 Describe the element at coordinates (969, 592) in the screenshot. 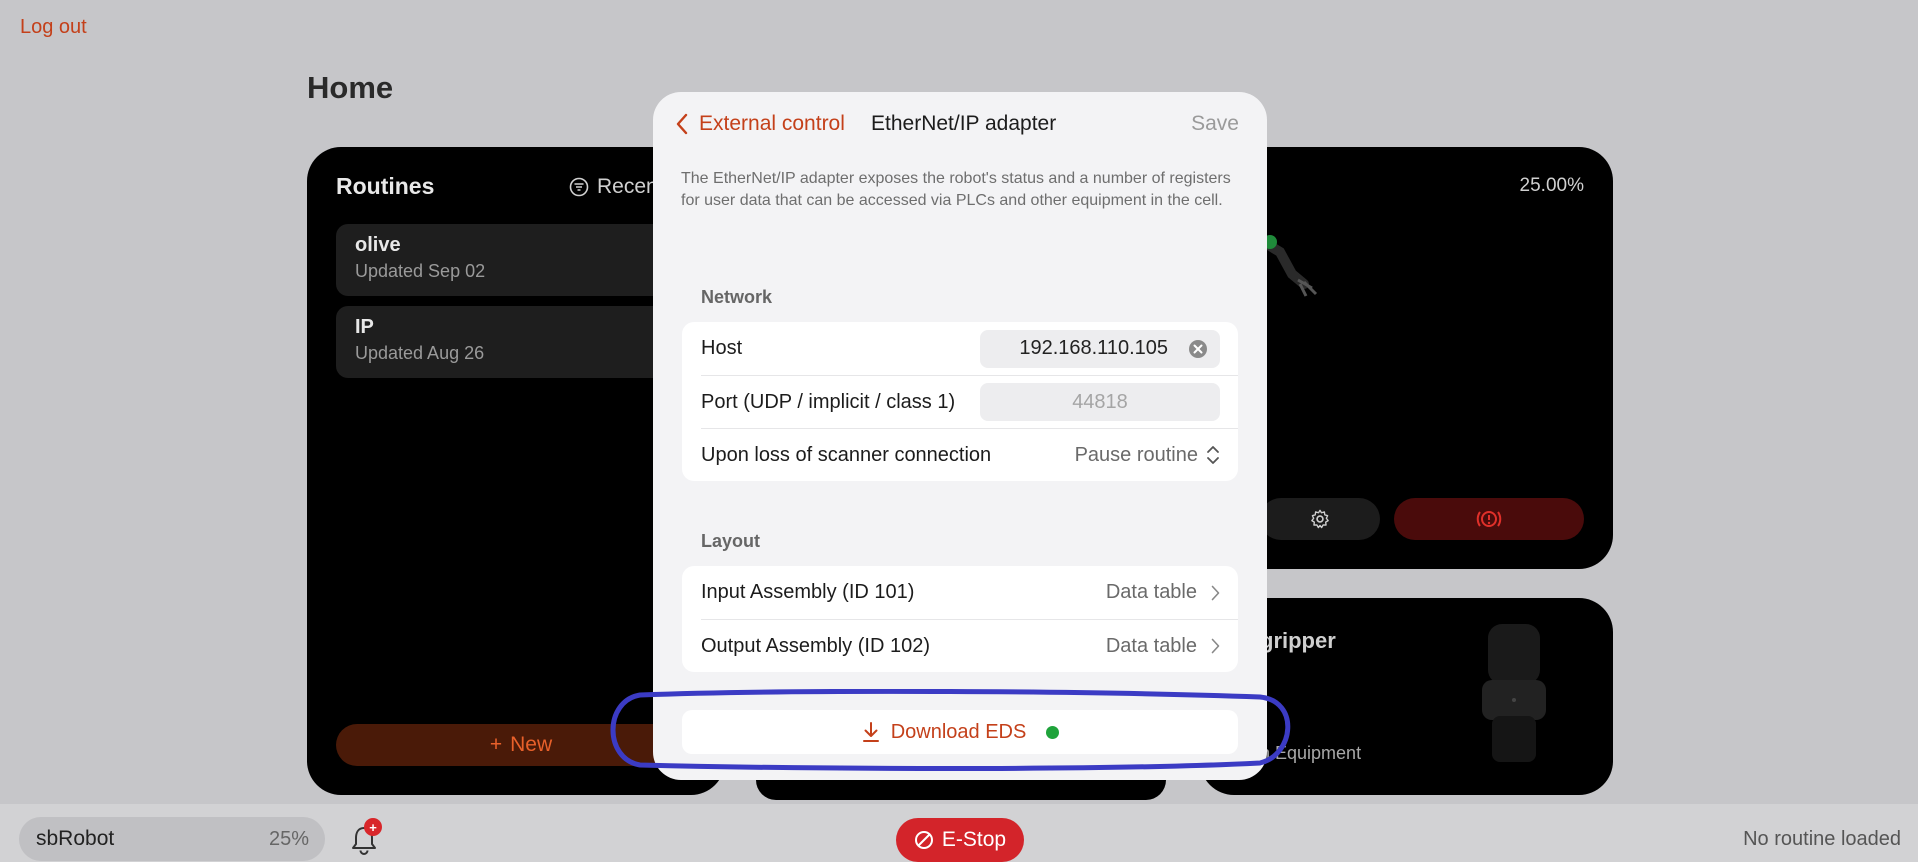

I see `input-assembly-row: Input Assembly (ID 101) Data table` at that location.